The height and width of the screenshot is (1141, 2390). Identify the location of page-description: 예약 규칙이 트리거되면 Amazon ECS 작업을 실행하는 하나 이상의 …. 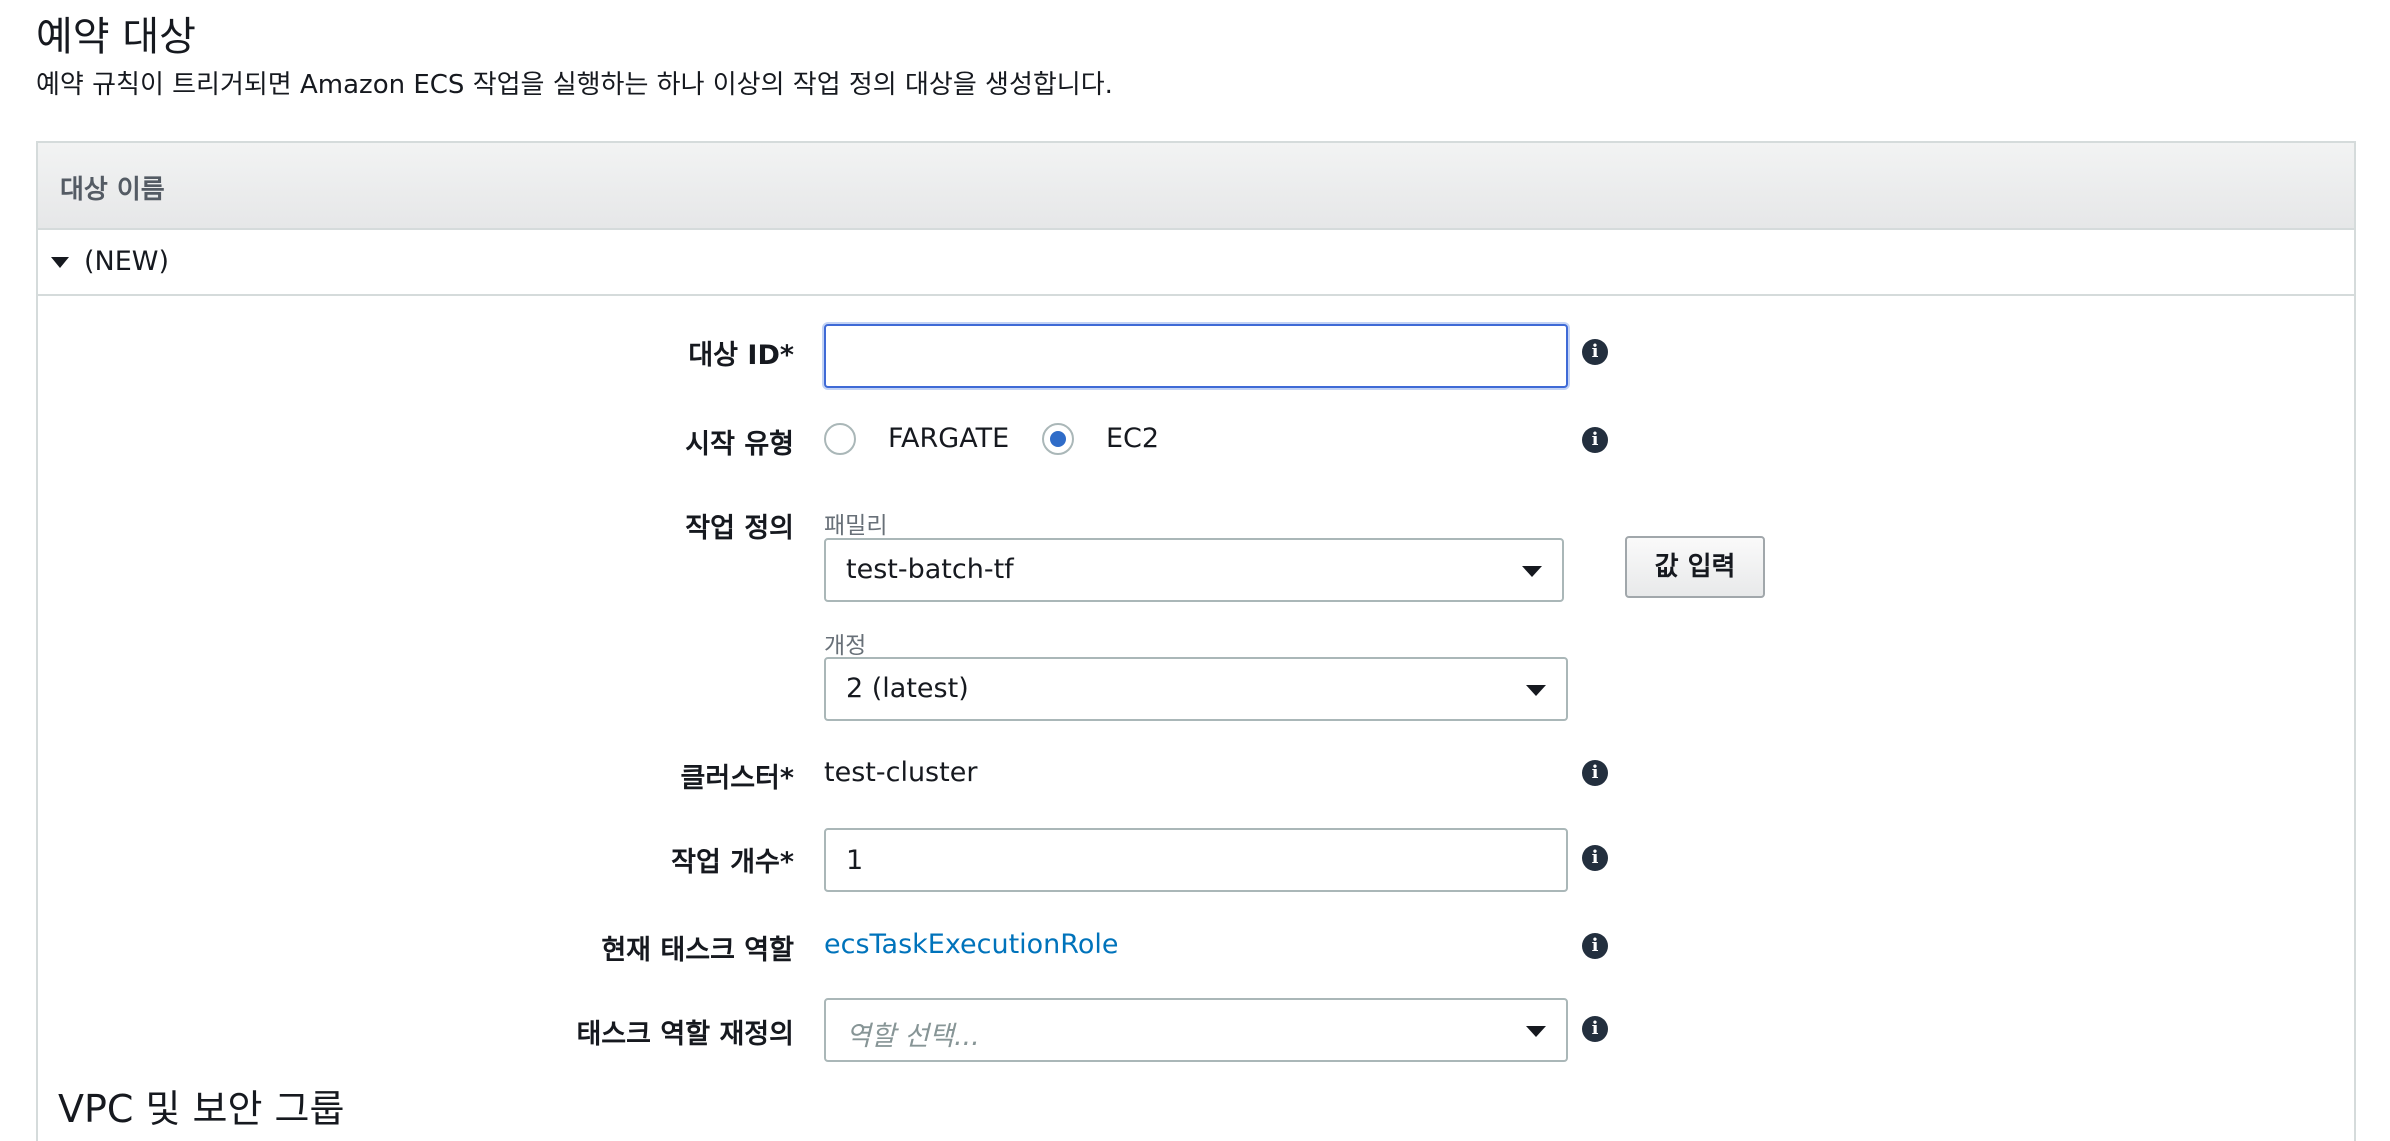
(574, 85).